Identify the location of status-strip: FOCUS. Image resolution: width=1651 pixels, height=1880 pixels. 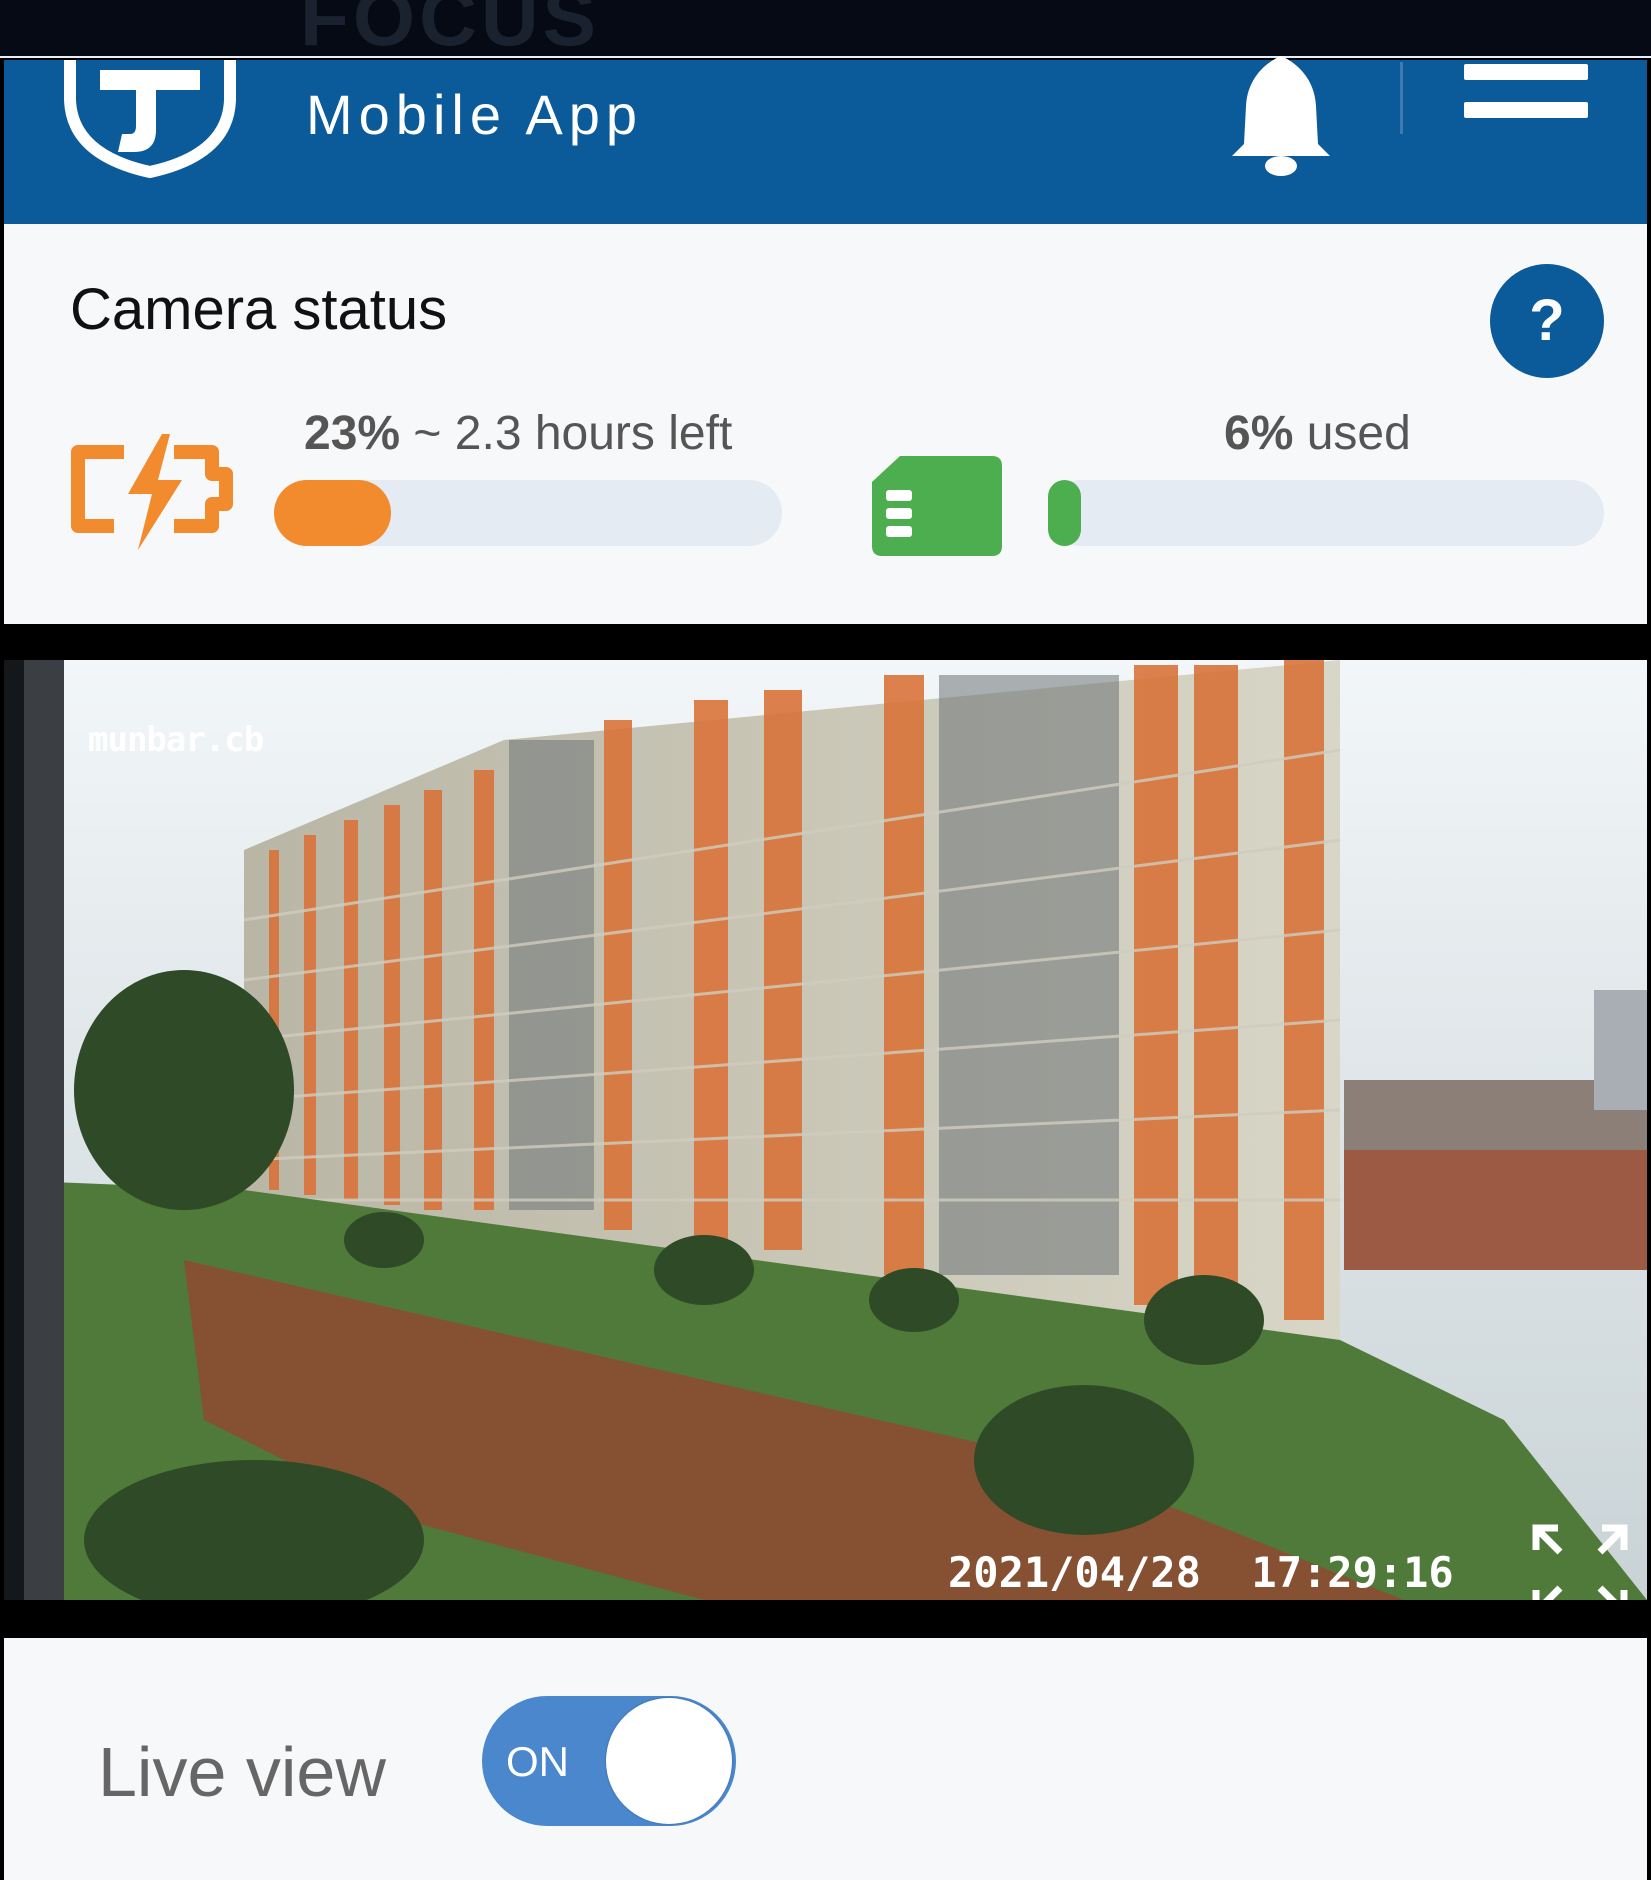
(825, 29).